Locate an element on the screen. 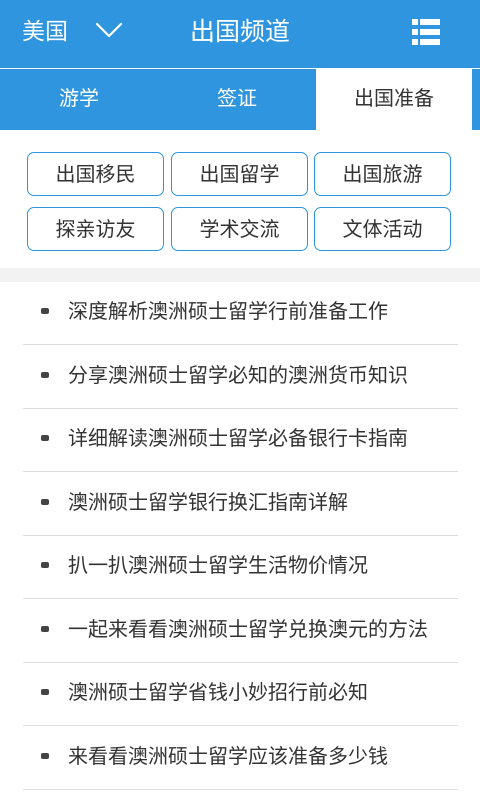  list-item: 澳洲硕士留学省钱小妙招行前必知 is located at coordinates (240, 694).